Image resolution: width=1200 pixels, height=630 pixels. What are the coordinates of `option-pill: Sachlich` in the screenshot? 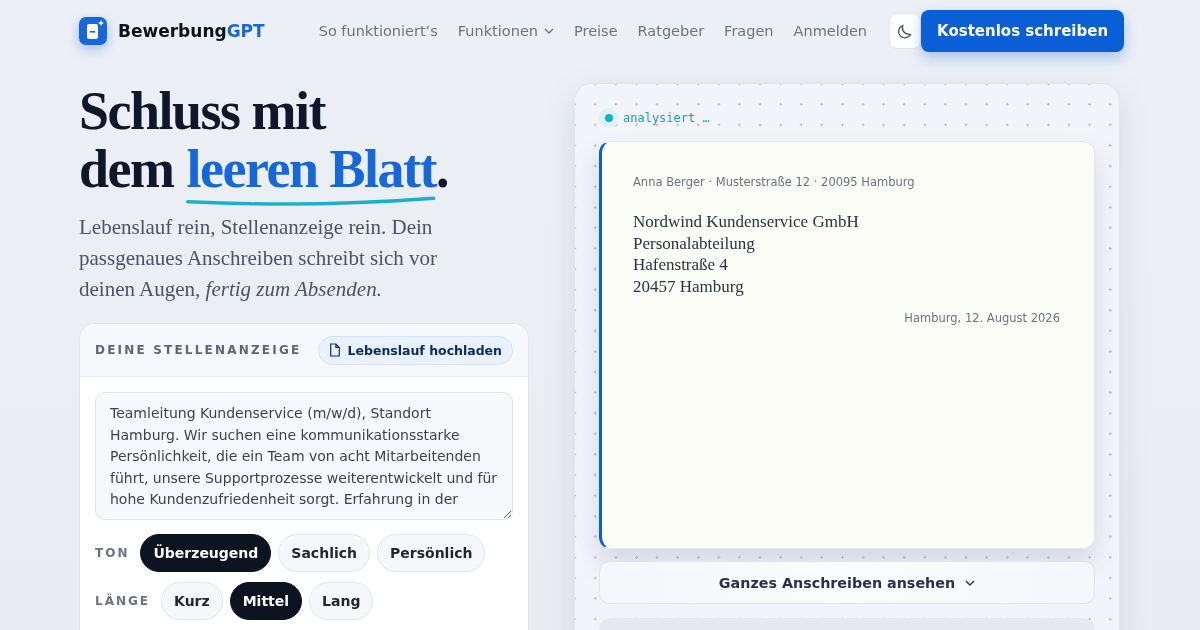 It's located at (324, 553).